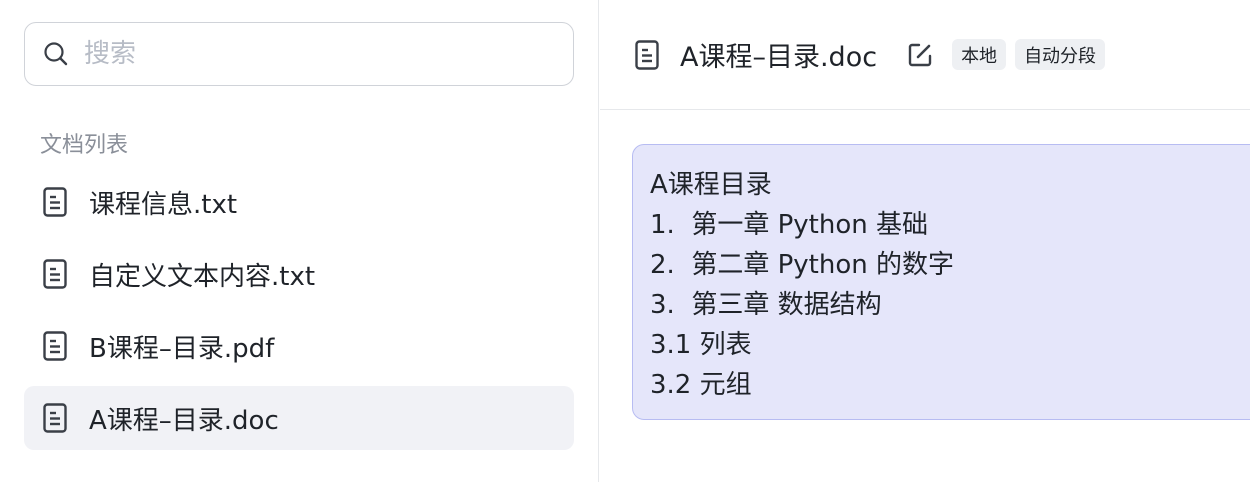 This screenshot has width=1250, height=482. I want to click on edit-icon, so click(920, 55).